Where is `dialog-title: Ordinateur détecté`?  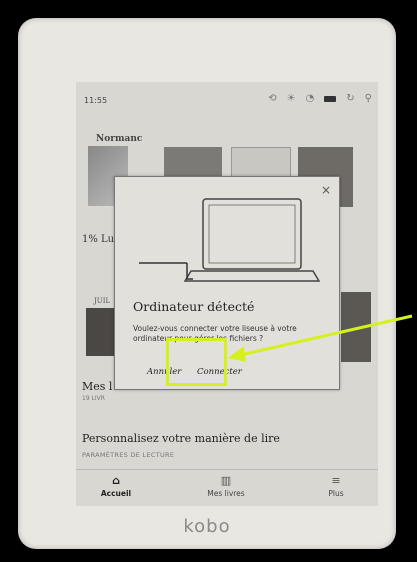 dialog-title: Ordinateur détecté is located at coordinates (194, 306).